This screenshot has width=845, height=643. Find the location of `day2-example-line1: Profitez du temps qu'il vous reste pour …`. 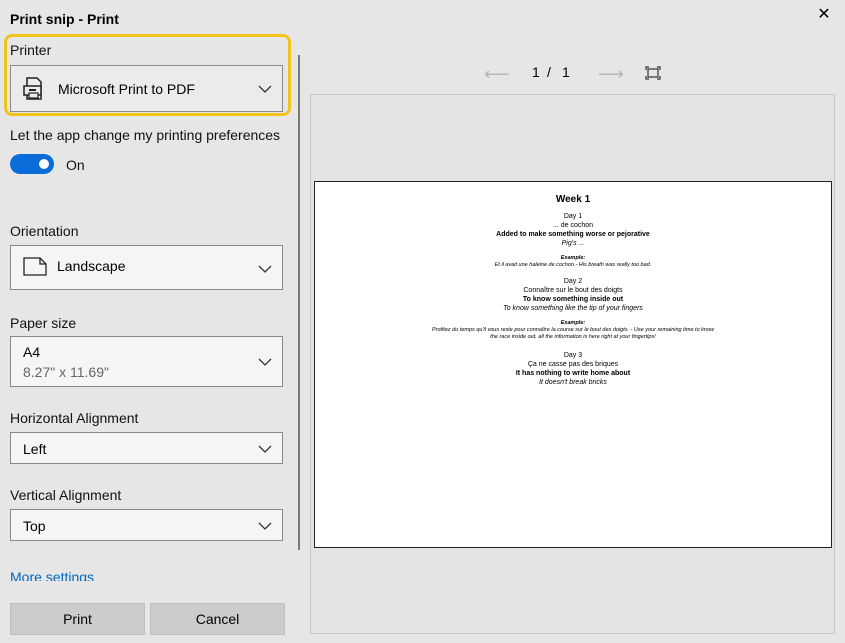

day2-example-line1: Profitez du temps qu'il vous reste pour … is located at coordinates (573, 330).